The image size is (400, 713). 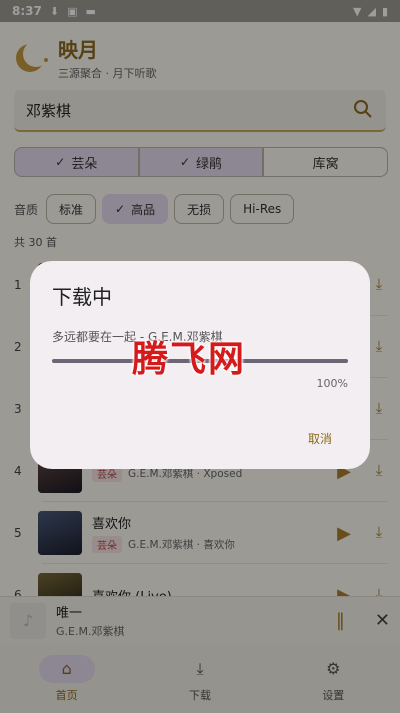 I want to click on watermark-logo: 腾飞网, so click(x=189, y=359).